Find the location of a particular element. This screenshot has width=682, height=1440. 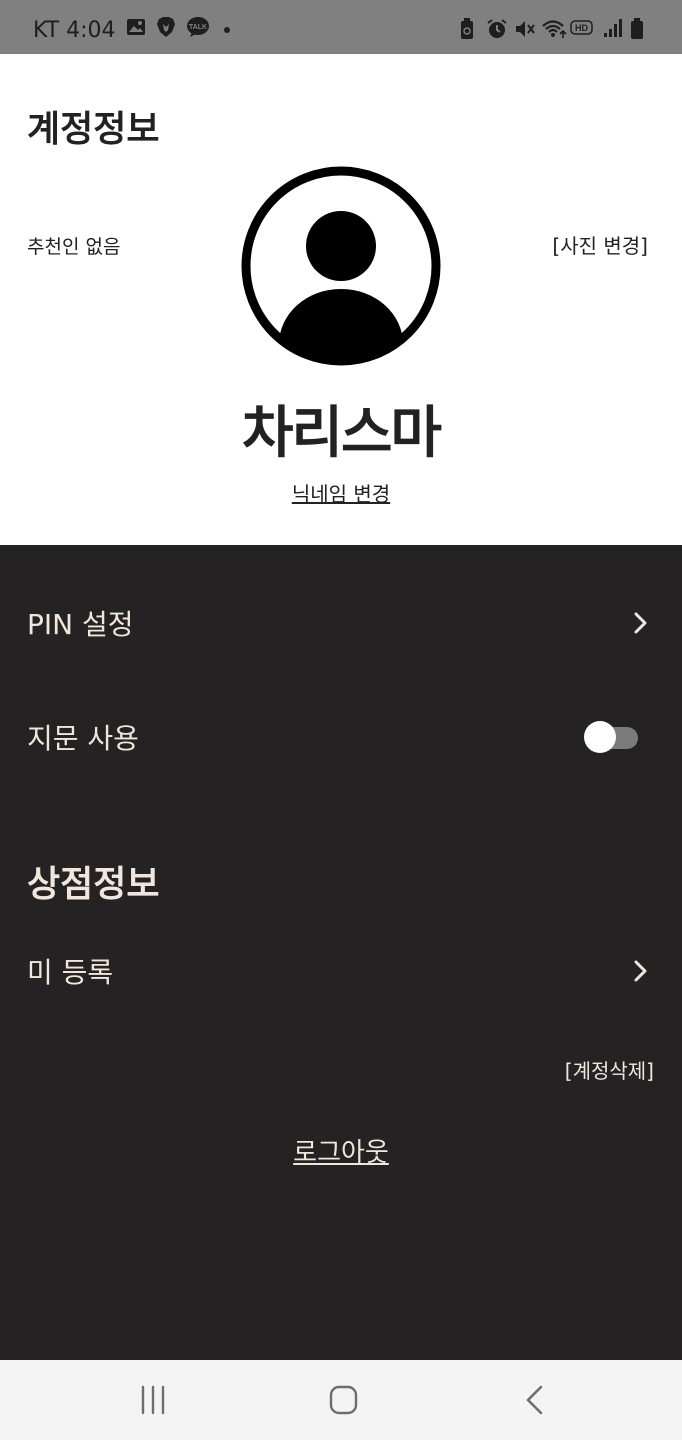

store-status-label: 미 등록 is located at coordinates (70, 972).